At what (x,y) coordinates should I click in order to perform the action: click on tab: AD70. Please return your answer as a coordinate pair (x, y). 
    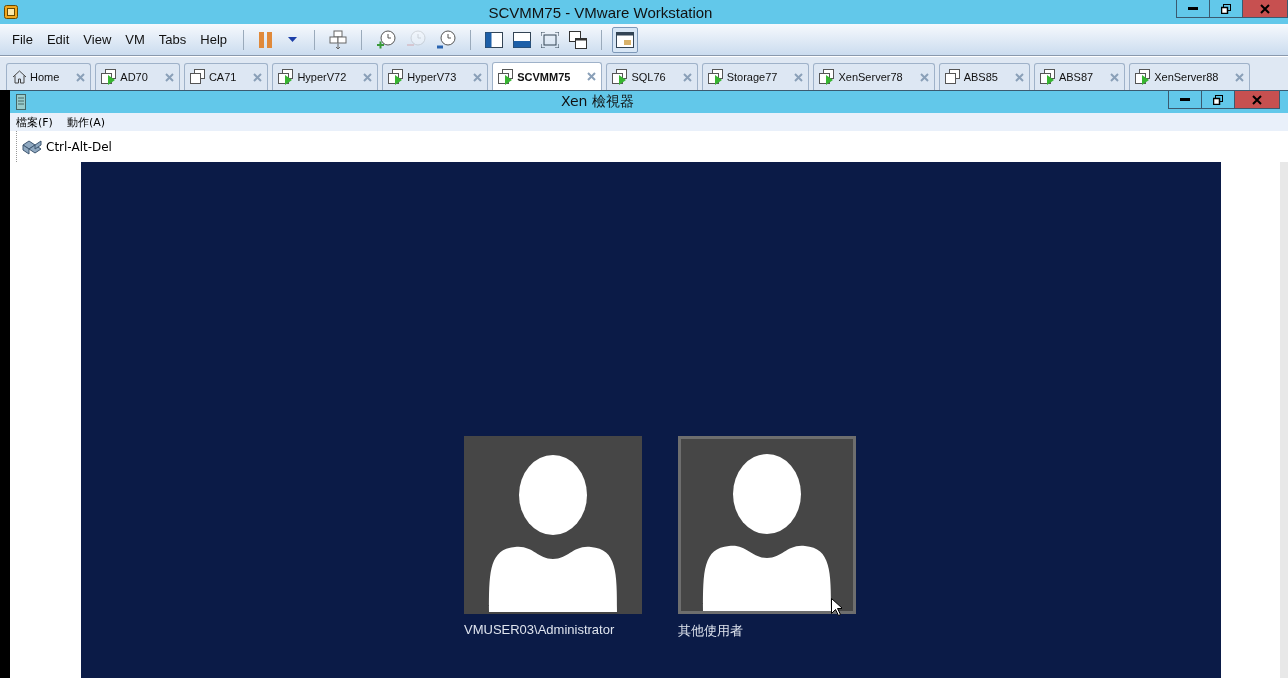
    Looking at the image, I should click on (137, 76).